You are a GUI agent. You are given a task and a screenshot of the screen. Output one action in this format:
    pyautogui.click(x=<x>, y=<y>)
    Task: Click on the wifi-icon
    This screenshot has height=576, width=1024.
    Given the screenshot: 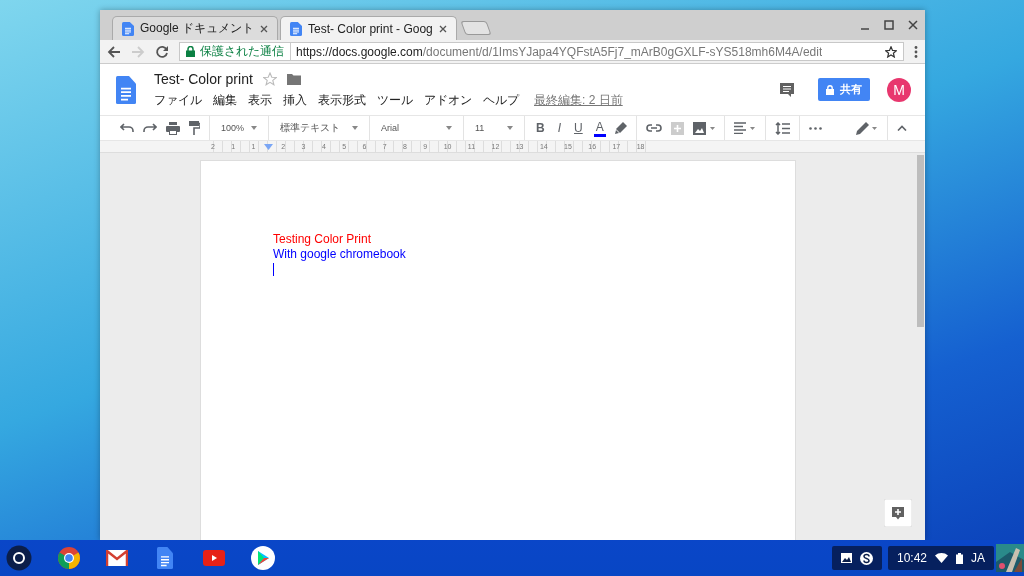 What is the action you would take?
    pyautogui.click(x=941, y=558)
    